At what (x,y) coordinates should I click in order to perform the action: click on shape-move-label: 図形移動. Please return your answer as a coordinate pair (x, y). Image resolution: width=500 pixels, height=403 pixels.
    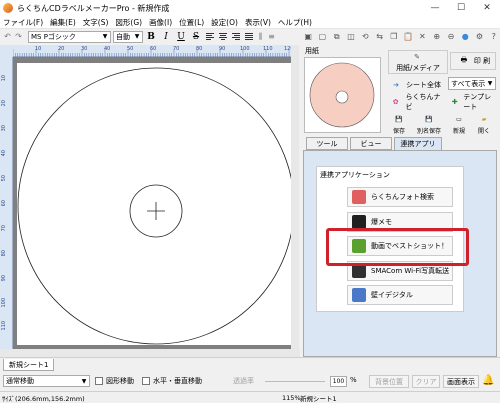
    Looking at the image, I should click on (120, 381).